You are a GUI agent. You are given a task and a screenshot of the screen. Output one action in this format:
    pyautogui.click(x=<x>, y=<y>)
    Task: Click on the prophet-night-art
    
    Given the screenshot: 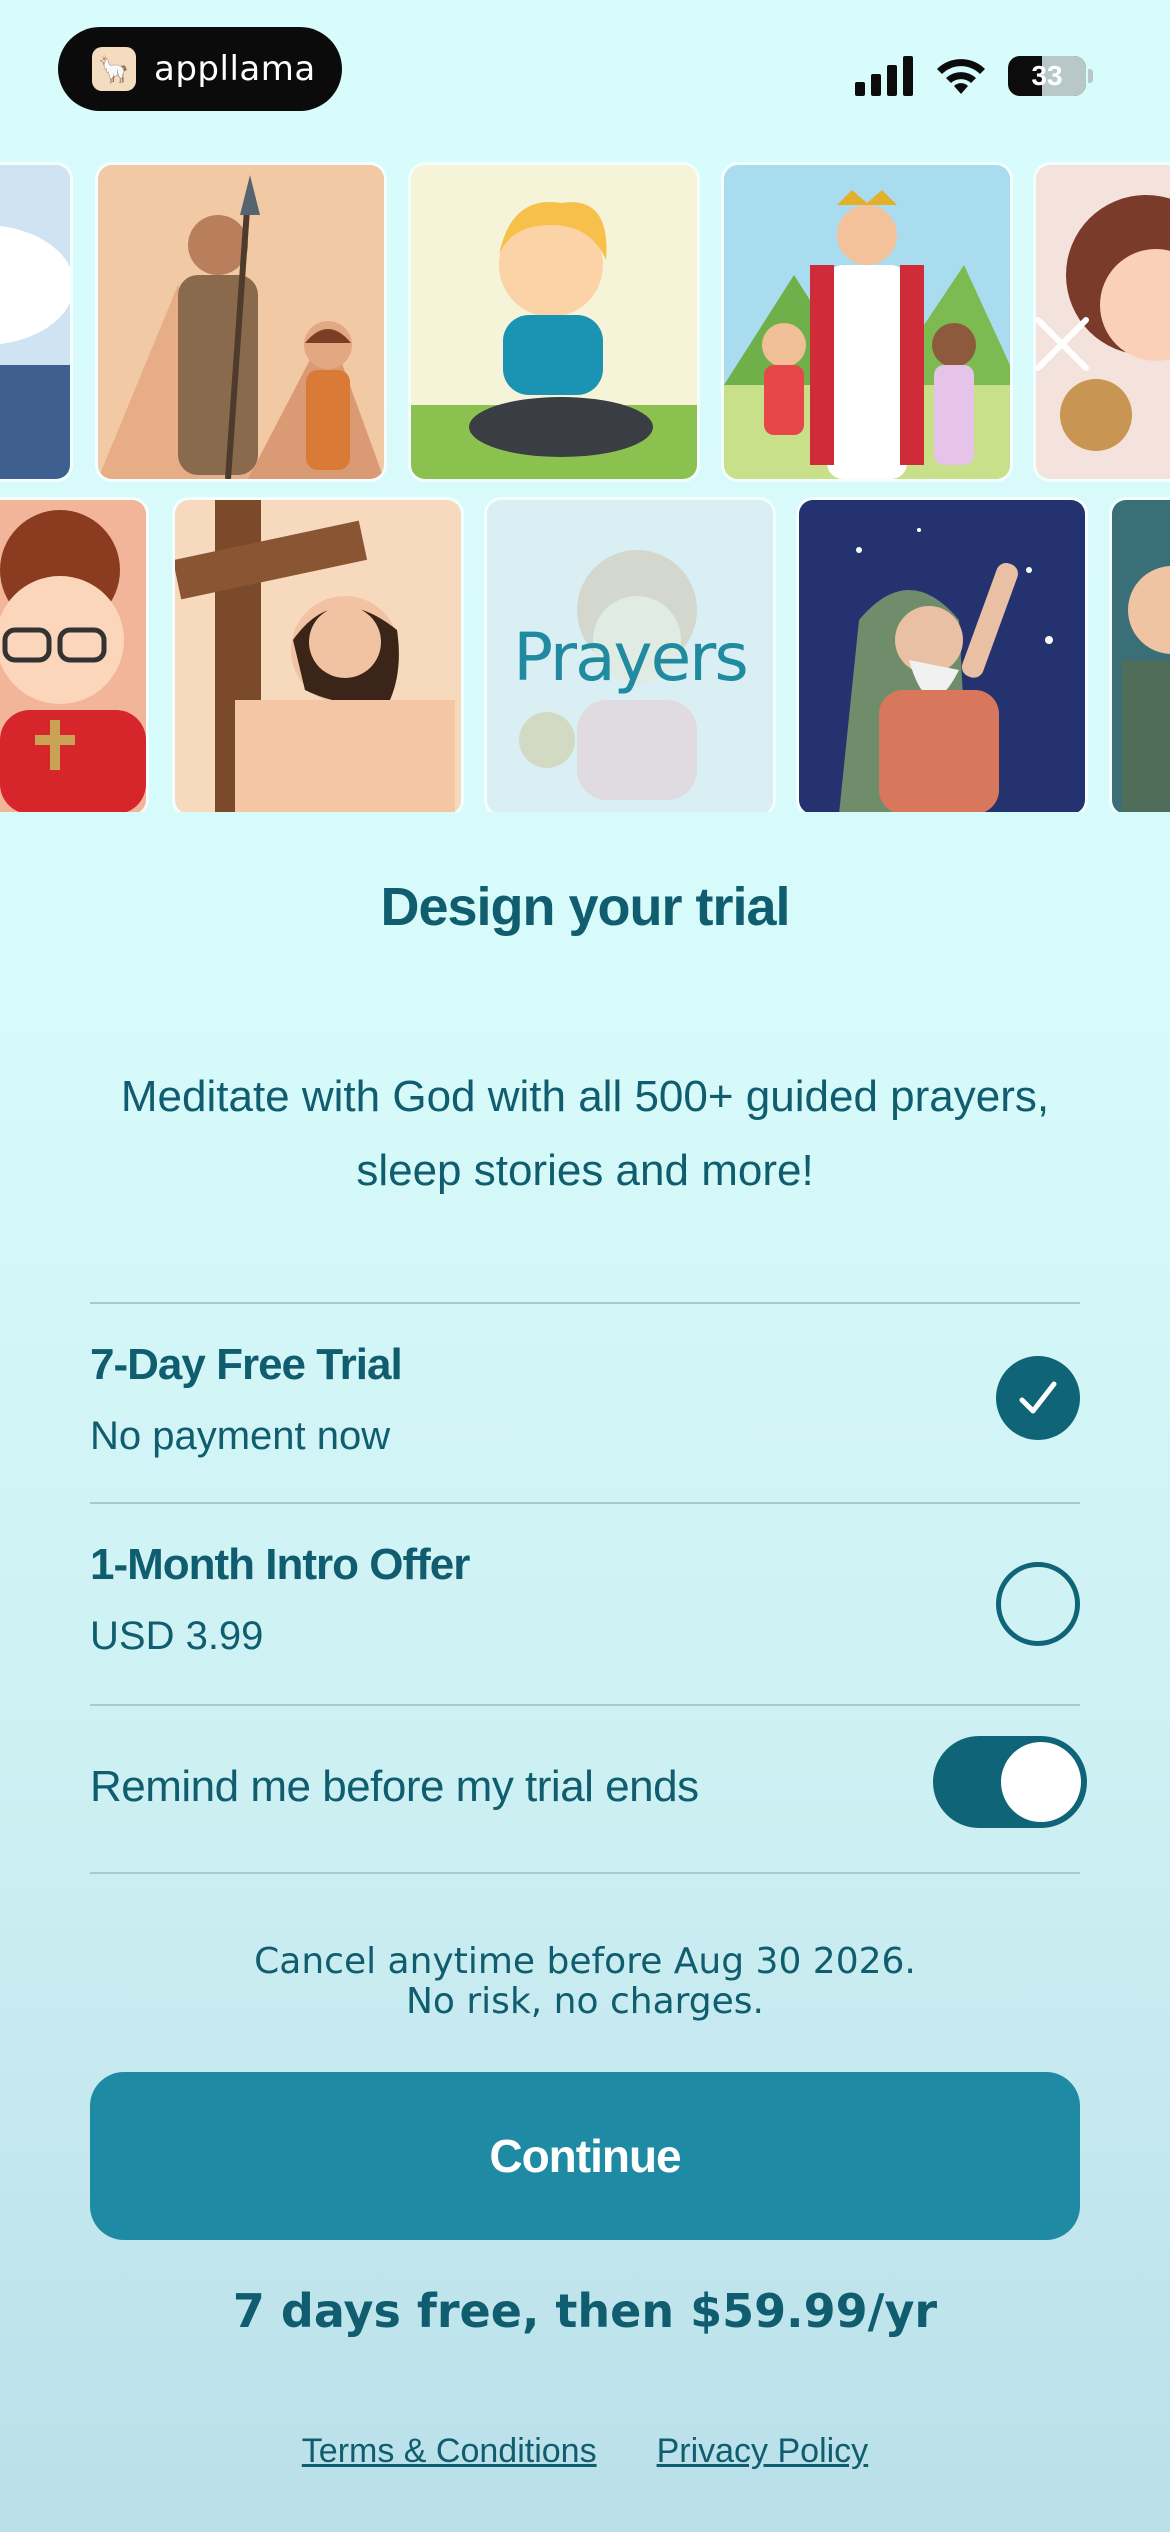 What is the action you would take?
    pyautogui.click(x=942, y=656)
    